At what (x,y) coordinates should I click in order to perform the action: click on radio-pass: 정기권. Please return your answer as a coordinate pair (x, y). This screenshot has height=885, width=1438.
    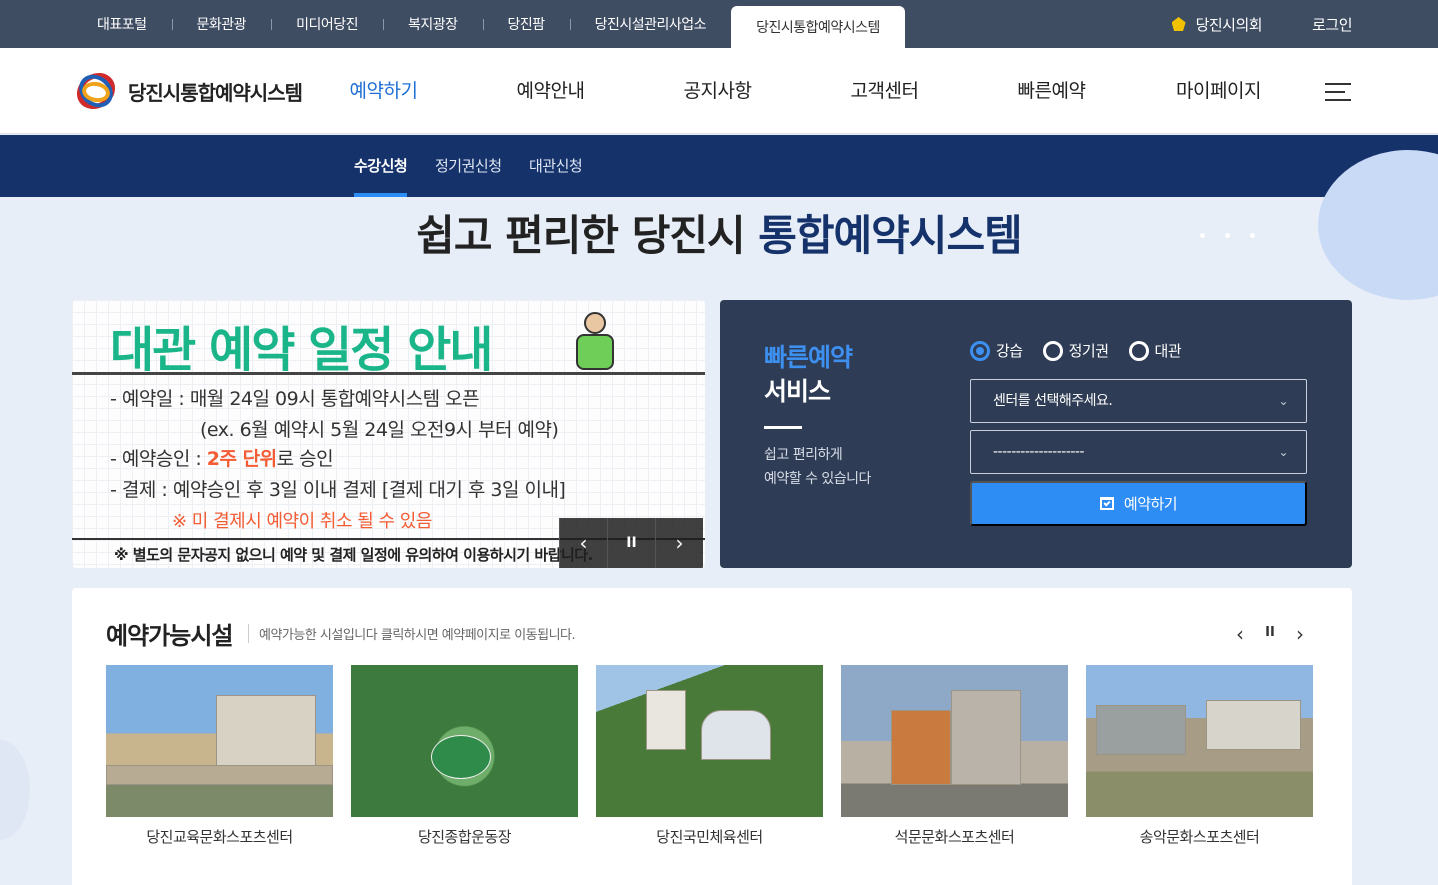
    Looking at the image, I should click on (1075, 350).